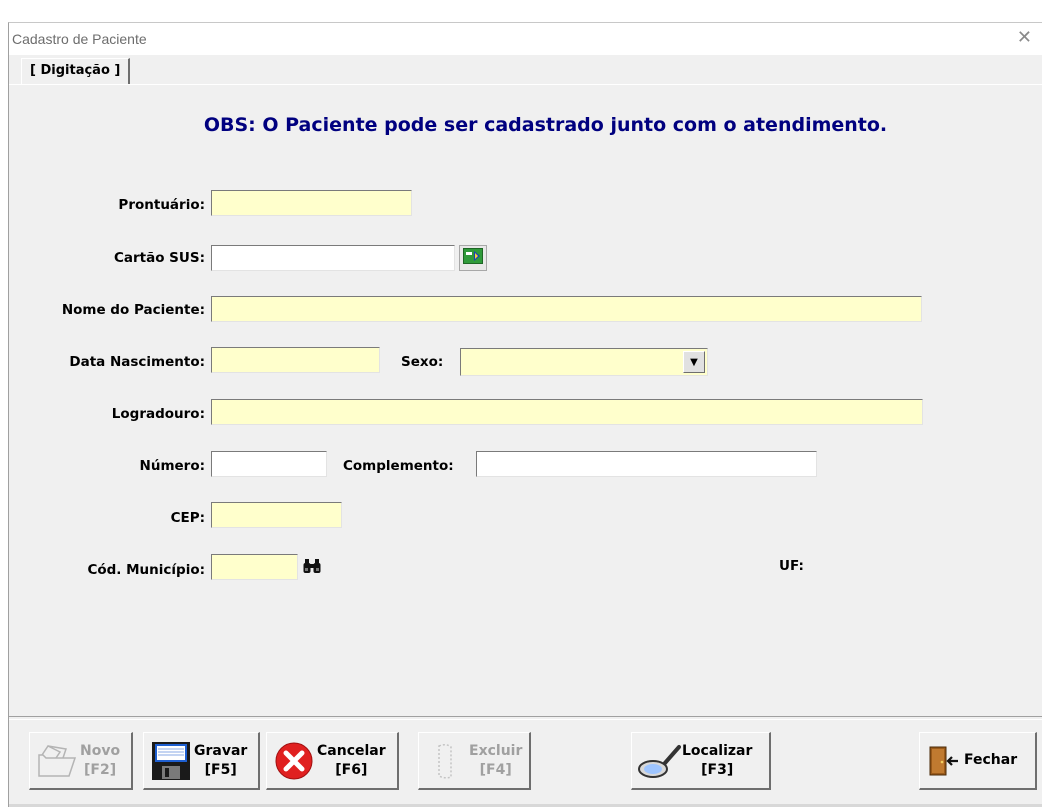  What do you see at coordinates (351, 769) in the screenshot?
I see `cancelar-key: [F6]` at bounding box center [351, 769].